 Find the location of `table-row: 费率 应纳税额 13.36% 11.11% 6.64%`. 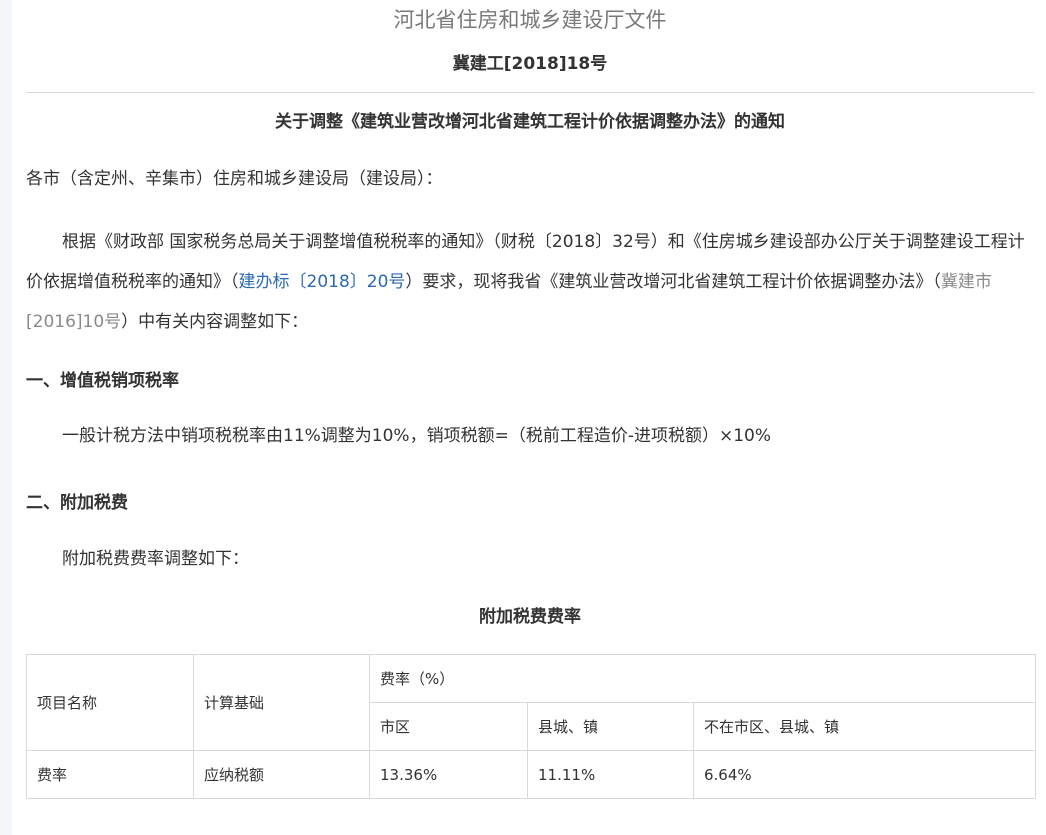

table-row: 费率 应纳税额 13.36% 11.11% 6.64% is located at coordinates (531, 774).